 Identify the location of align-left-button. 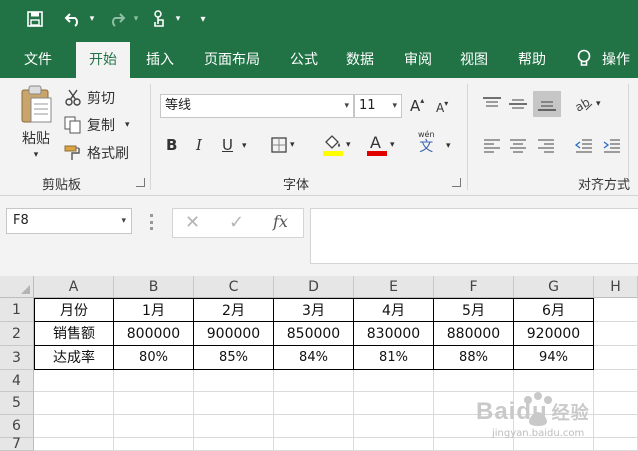
(492, 146).